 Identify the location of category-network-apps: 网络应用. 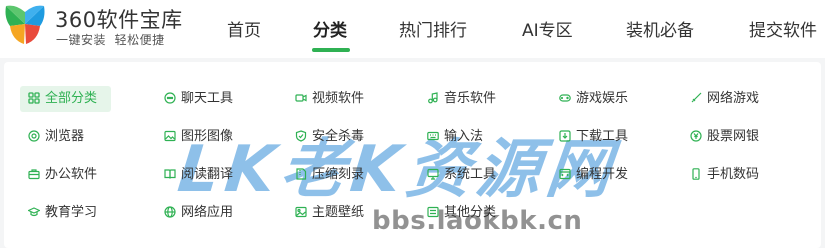
(201, 213).